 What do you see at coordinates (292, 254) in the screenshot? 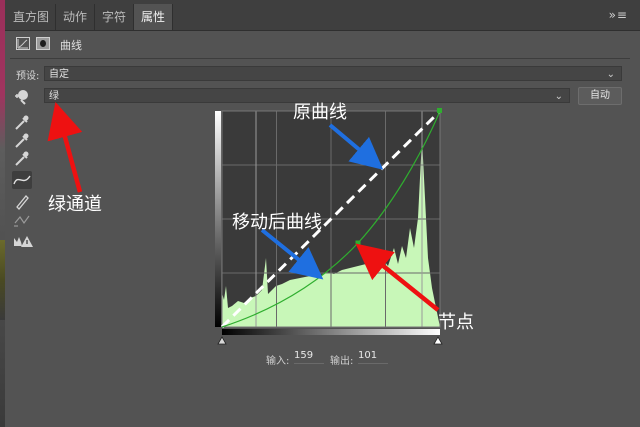
I see `arrow-to-moved-curve` at bounding box center [292, 254].